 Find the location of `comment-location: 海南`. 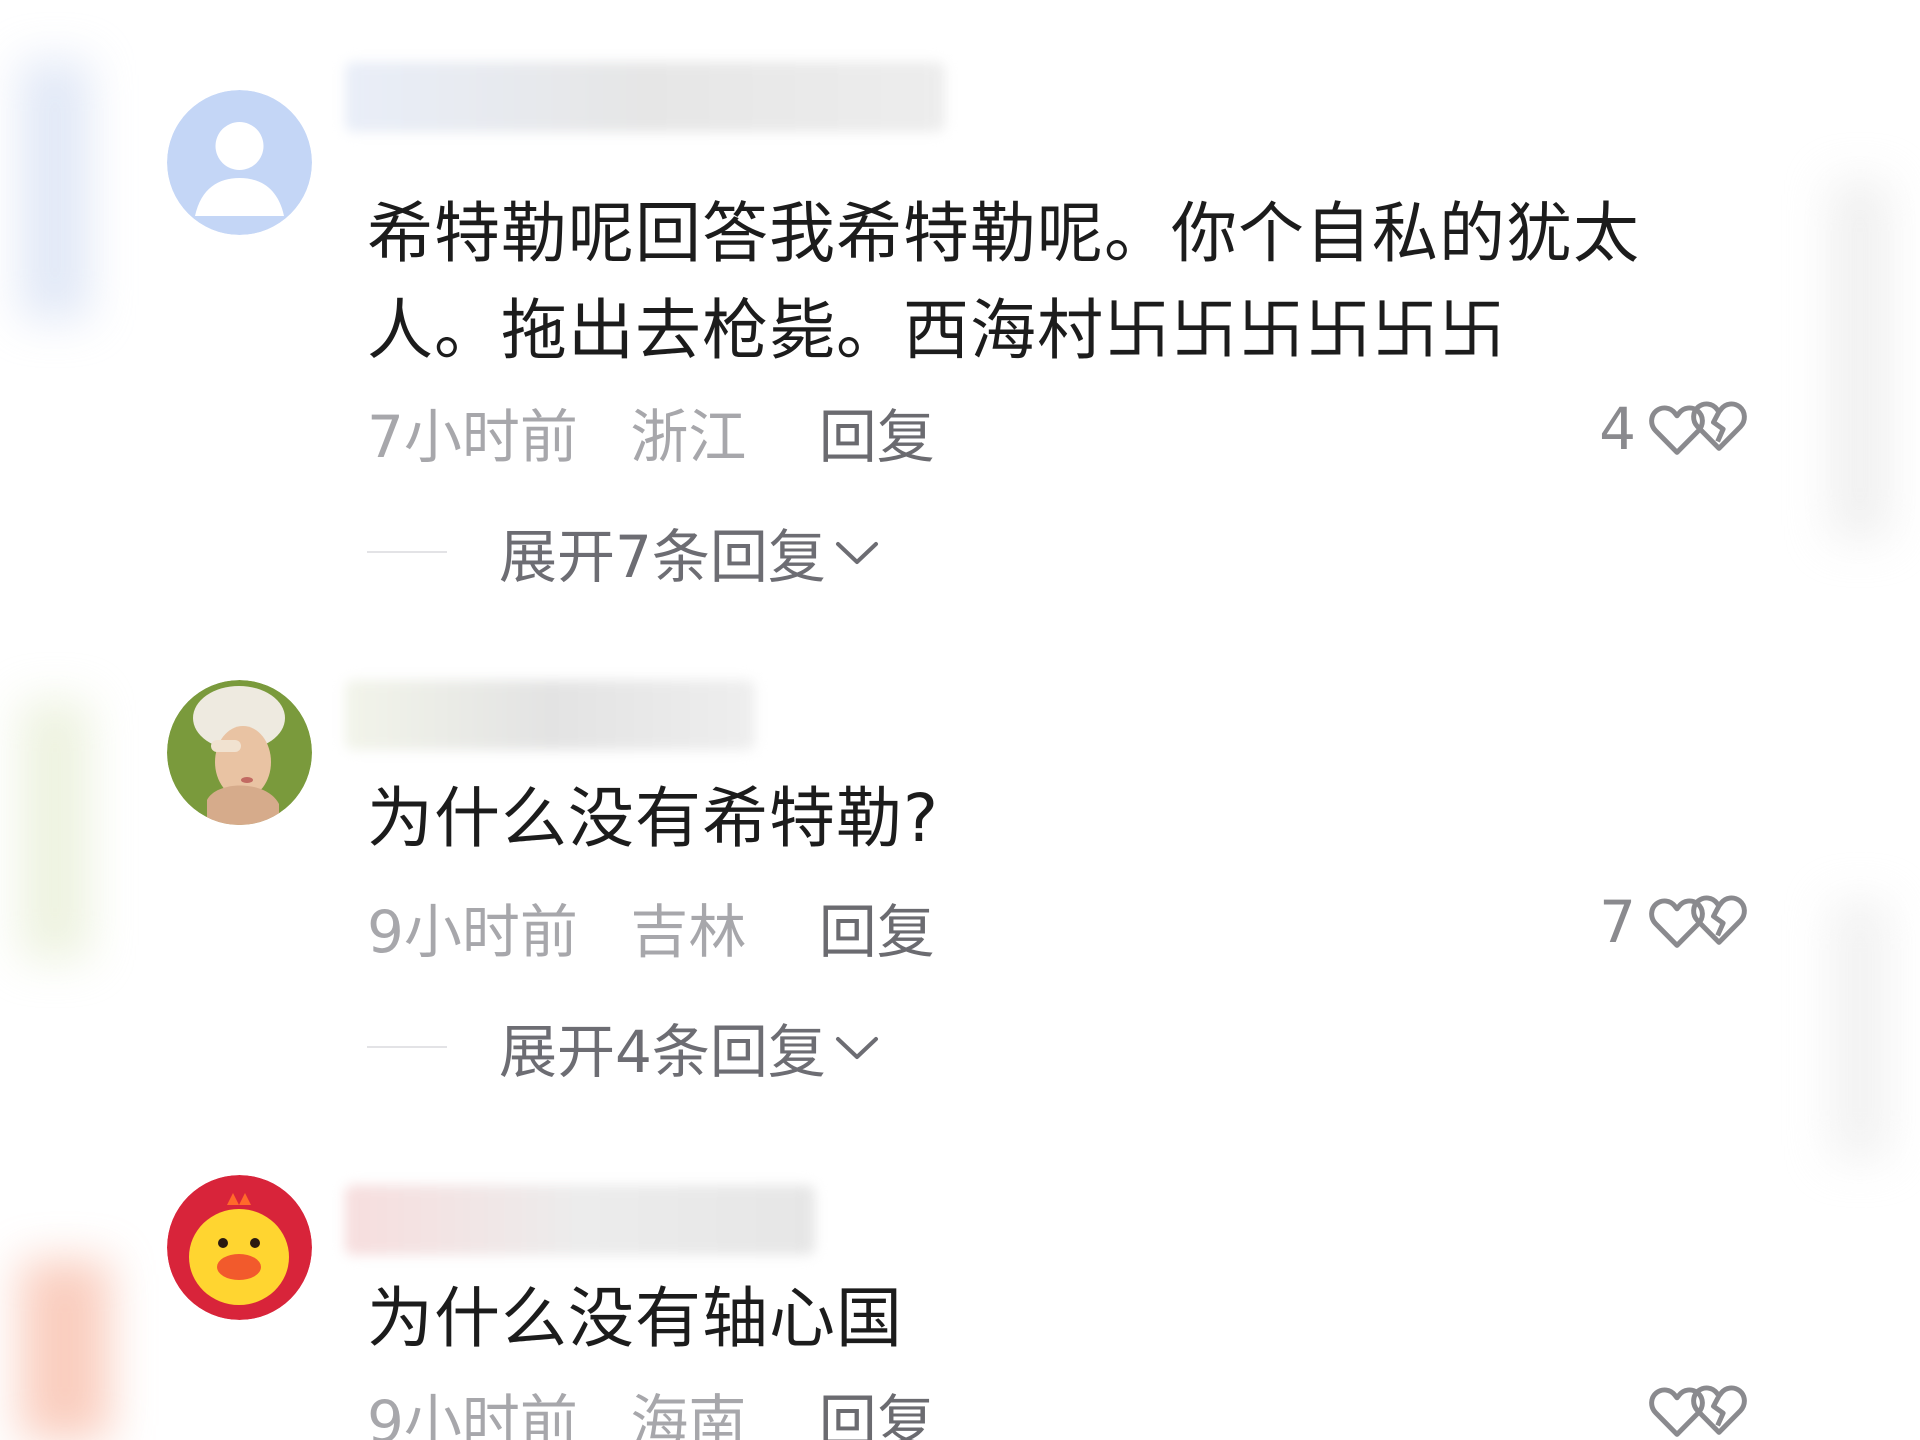

comment-location: 海南 is located at coordinates (688, 1414).